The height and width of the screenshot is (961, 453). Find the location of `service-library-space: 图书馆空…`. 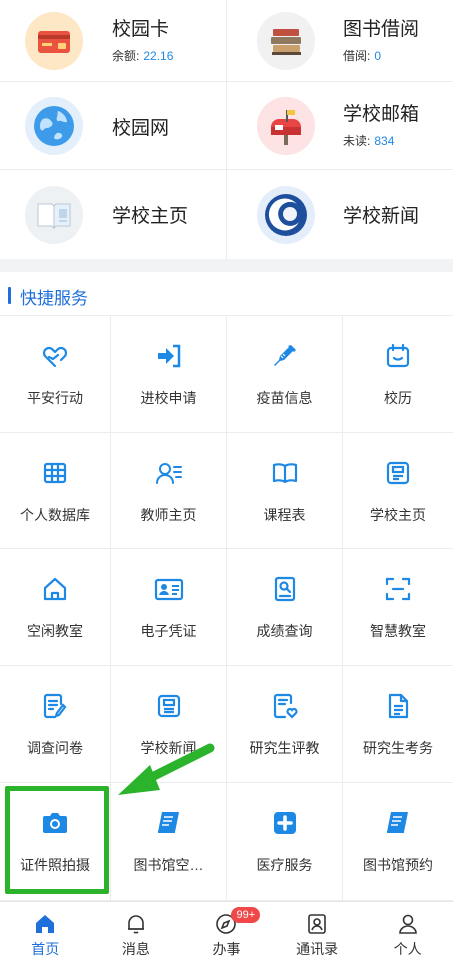

service-library-space: 图书馆空… is located at coordinates (169, 842).